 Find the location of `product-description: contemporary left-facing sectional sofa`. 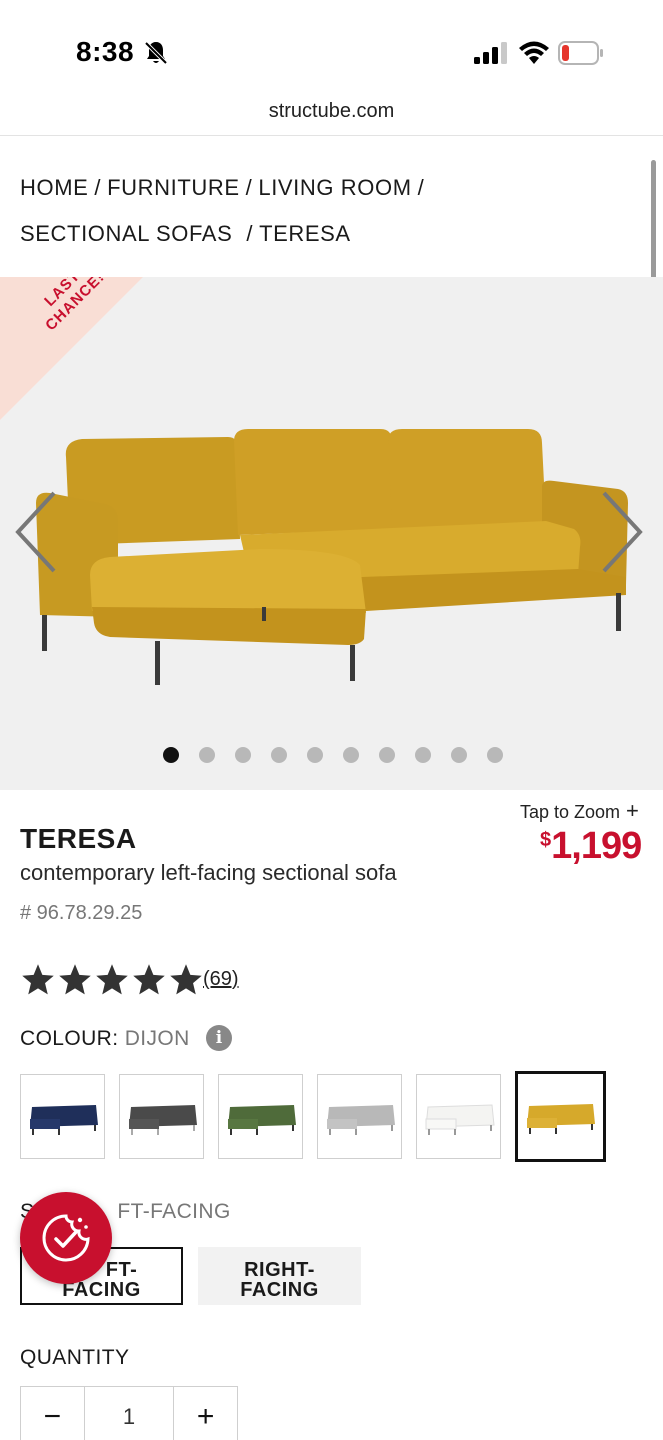

product-description: contemporary left-facing sectional sofa is located at coordinates (208, 872).